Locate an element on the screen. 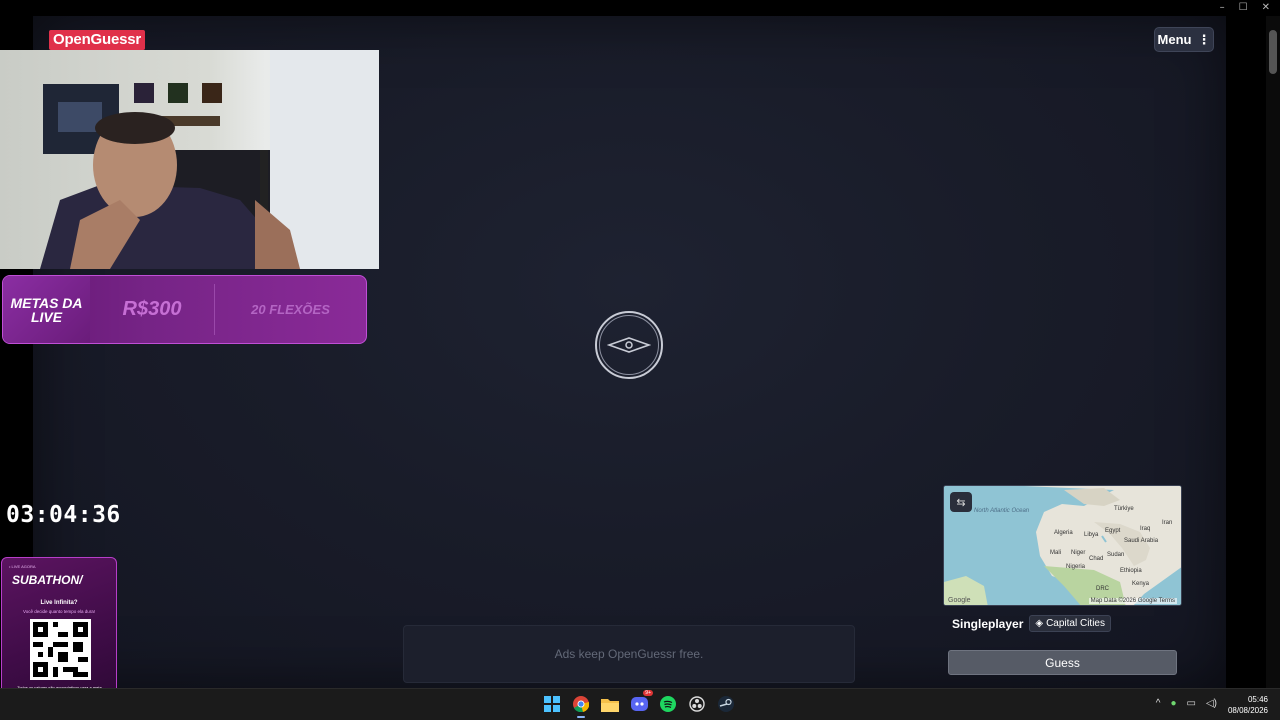  page-scrollbar is located at coordinates (1273, 352).